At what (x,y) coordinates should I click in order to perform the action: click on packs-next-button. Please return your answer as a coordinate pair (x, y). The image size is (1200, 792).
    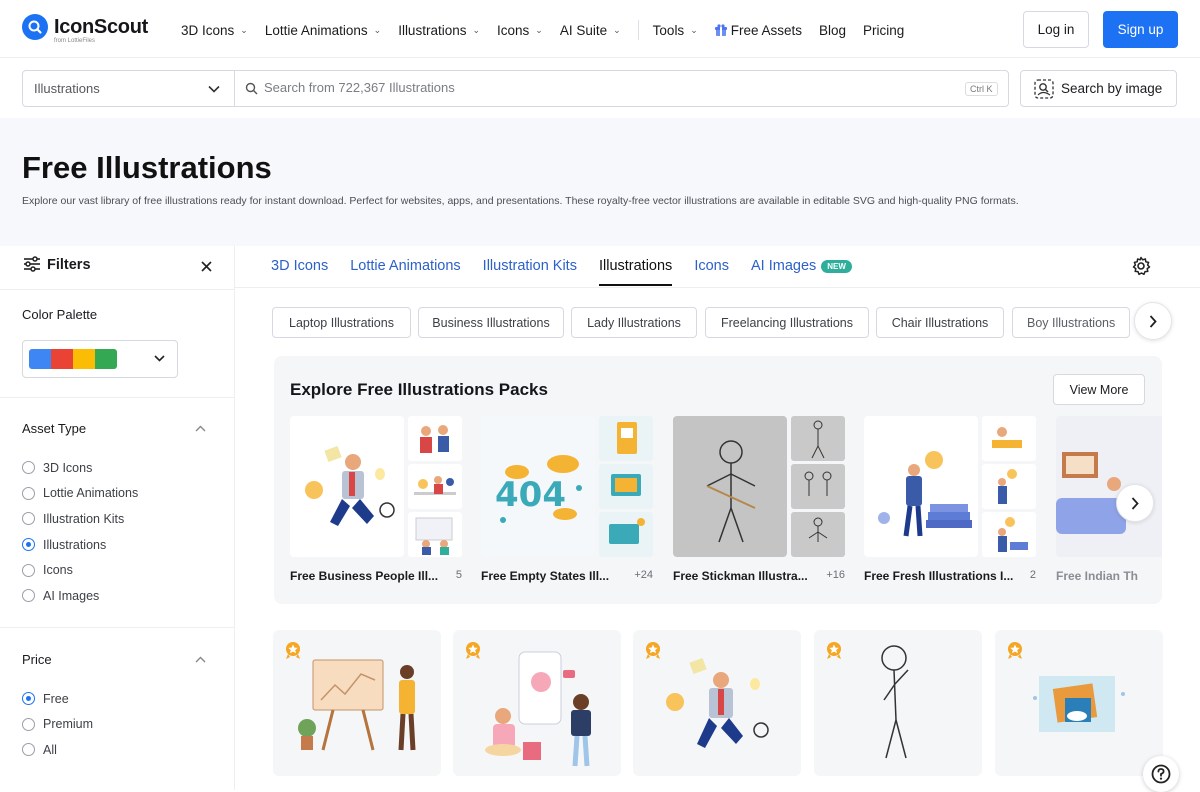
    Looking at the image, I should click on (1135, 503).